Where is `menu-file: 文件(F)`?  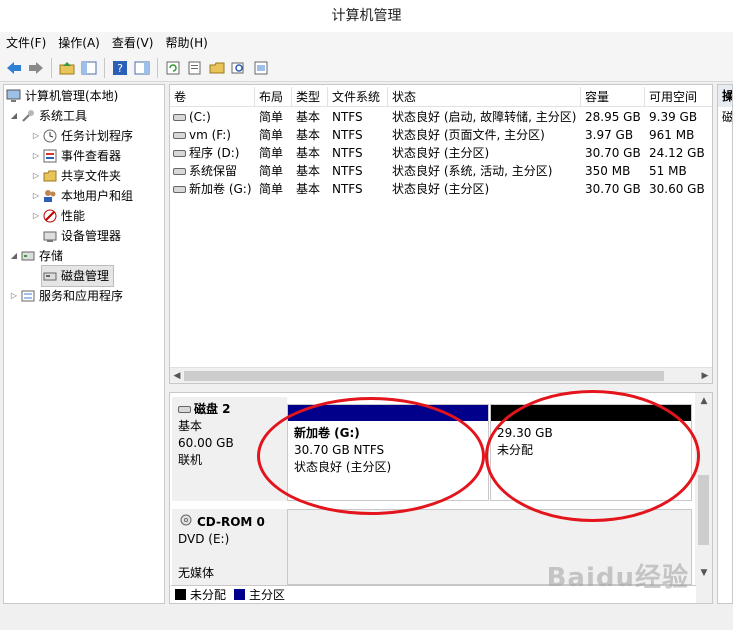
menu-file: 文件(F) is located at coordinates (26, 43).